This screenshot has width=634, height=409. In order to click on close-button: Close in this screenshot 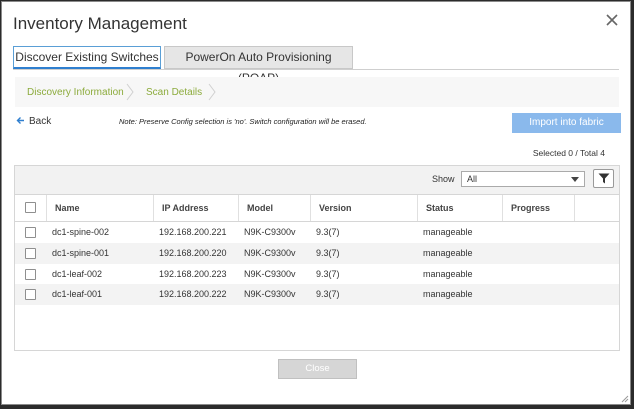, I will do `click(317, 369)`.